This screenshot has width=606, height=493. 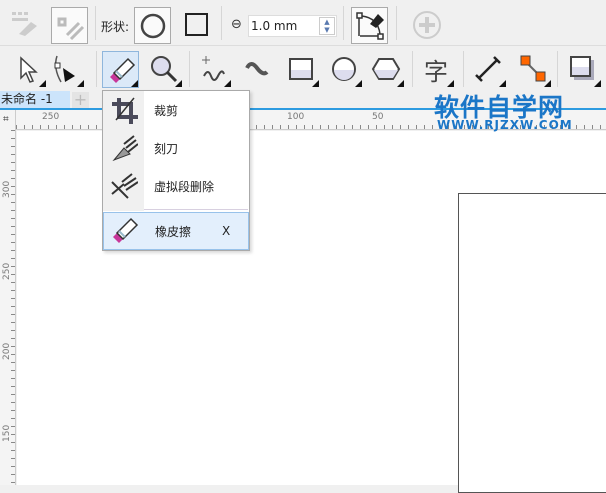 What do you see at coordinates (488, 69) in the screenshot?
I see `dimension-tool-button` at bounding box center [488, 69].